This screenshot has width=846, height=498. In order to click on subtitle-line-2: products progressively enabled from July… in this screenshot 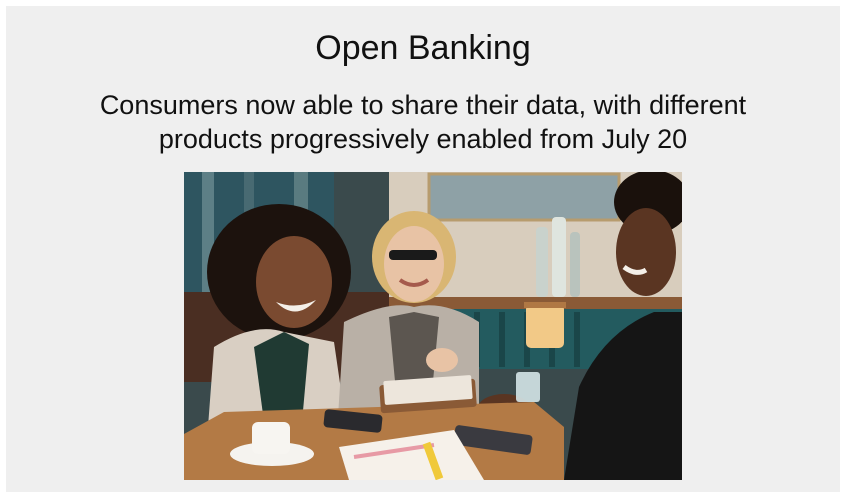, I will do `click(423, 139)`.